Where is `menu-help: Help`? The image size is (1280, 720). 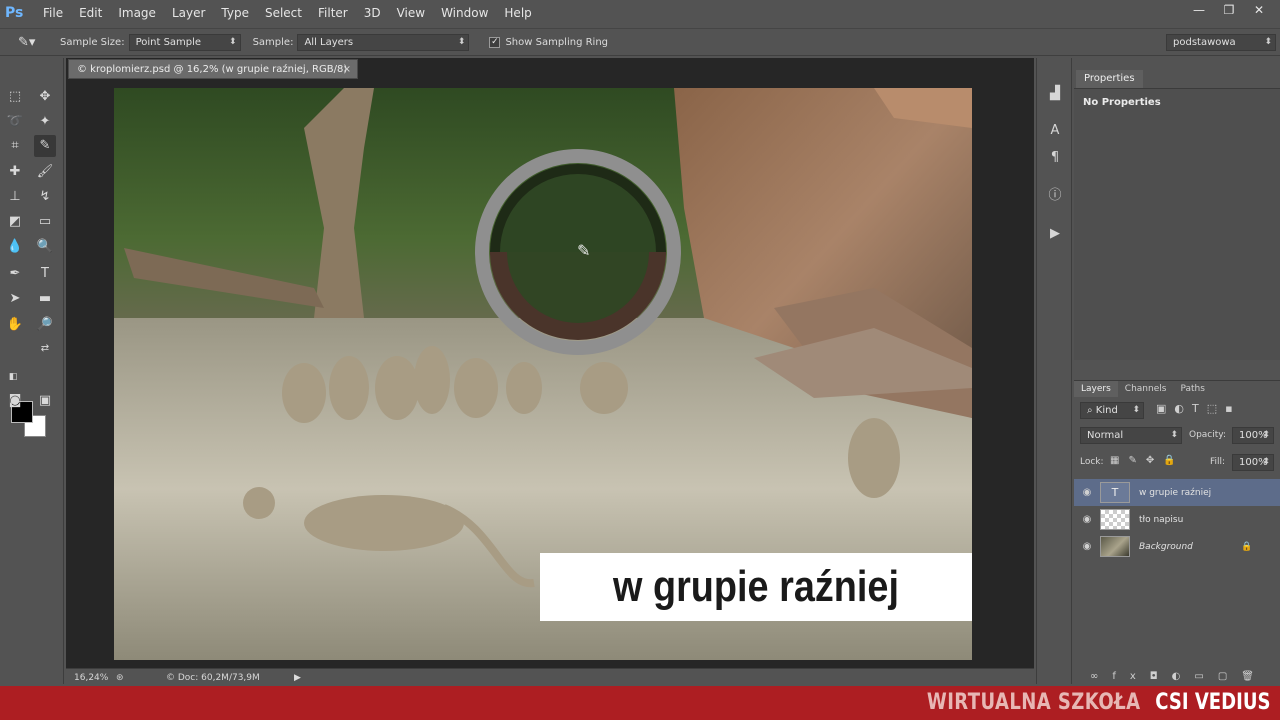
menu-help: Help is located at coordinates (517, 13).